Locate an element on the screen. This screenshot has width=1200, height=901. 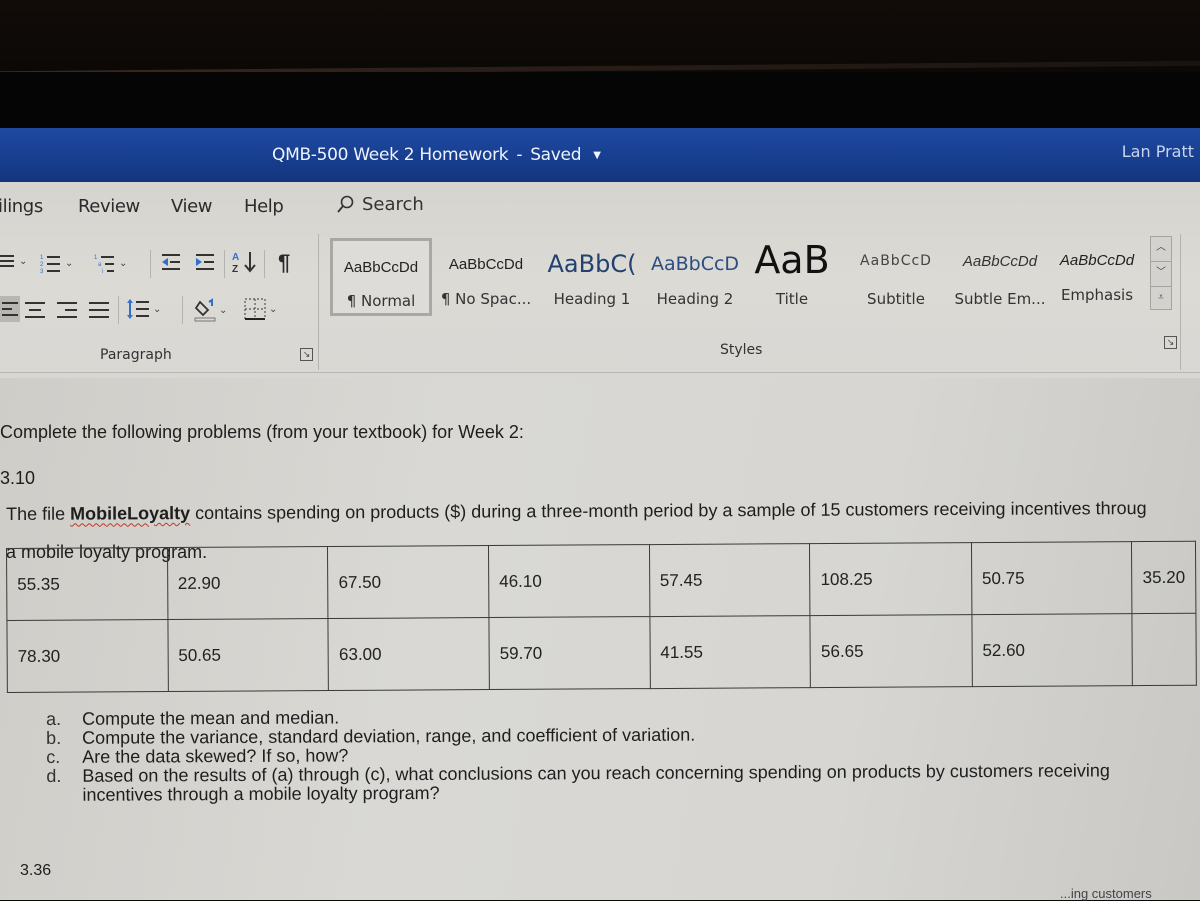
table-cell: 63.00 is located at coordinates (408, 654).